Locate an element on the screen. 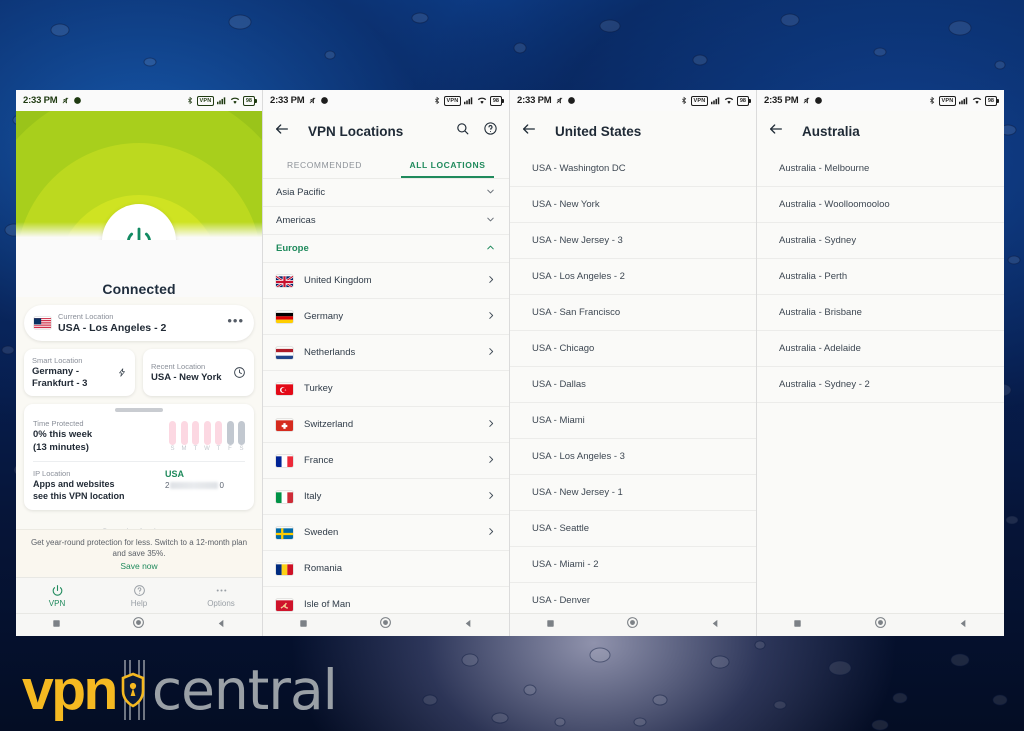  country-row-romania: Romania is located at coordinates (386, 569).